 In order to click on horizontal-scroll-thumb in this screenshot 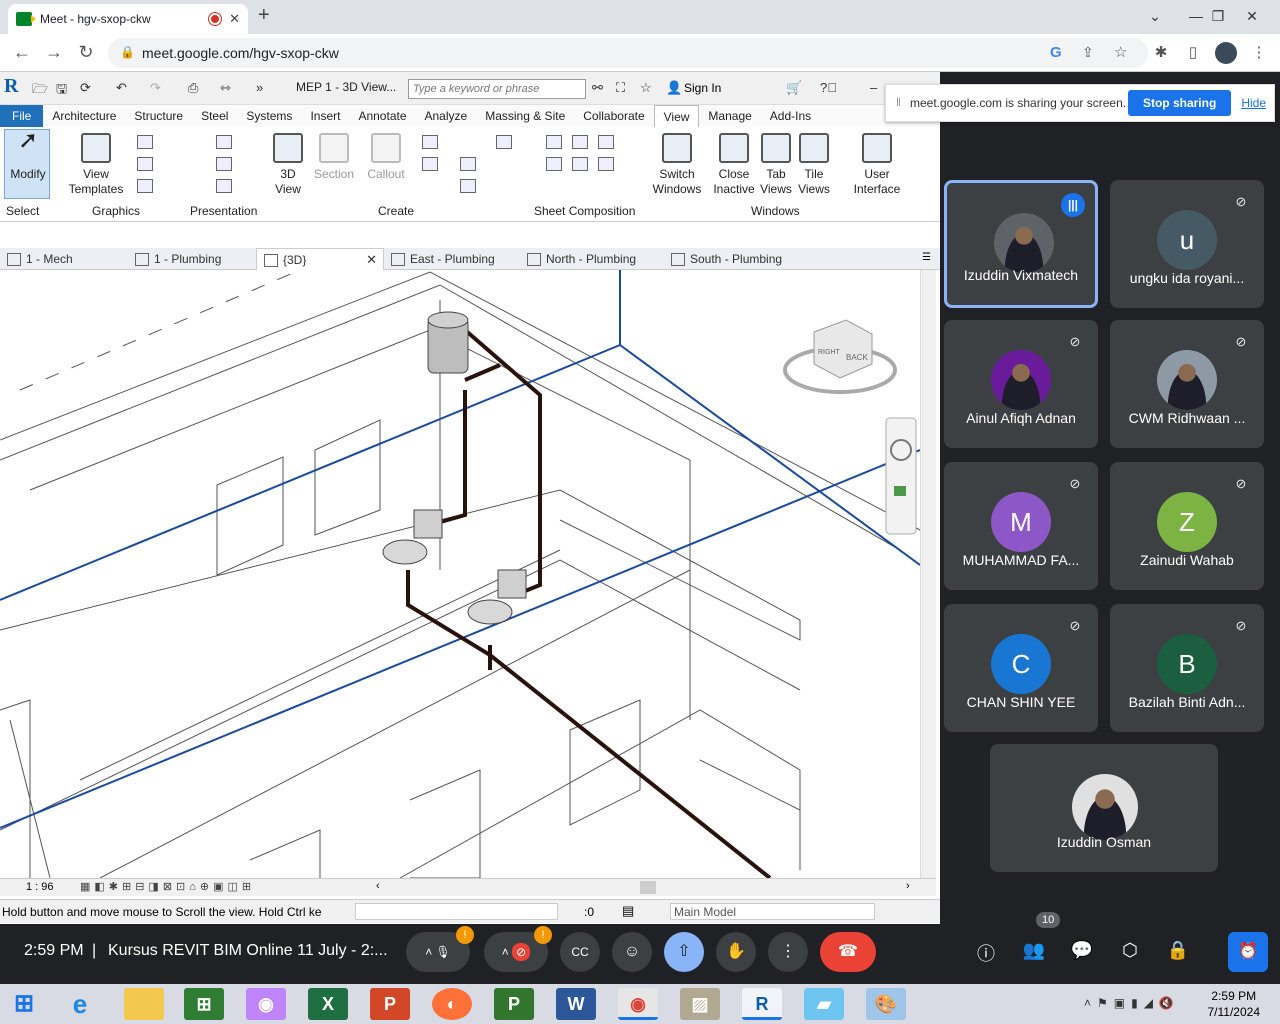, I will do `click(648, 887)`.